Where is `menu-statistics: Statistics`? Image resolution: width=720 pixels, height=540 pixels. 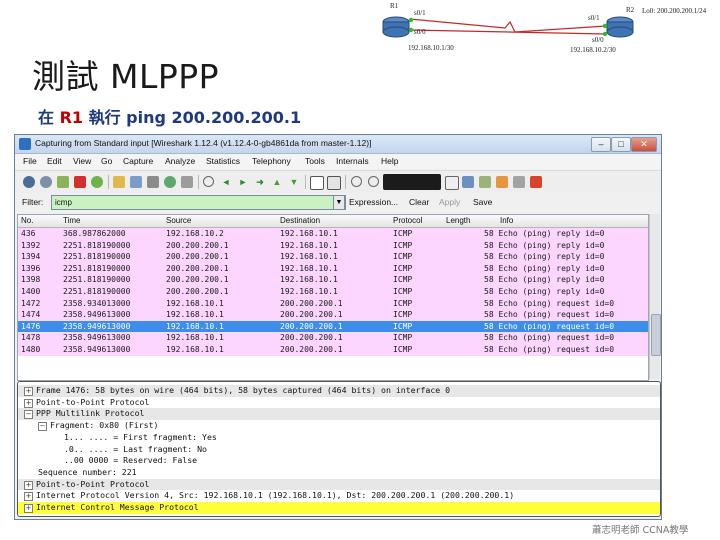
menu-statistics: Statistics is located at coordinates (223, 161).